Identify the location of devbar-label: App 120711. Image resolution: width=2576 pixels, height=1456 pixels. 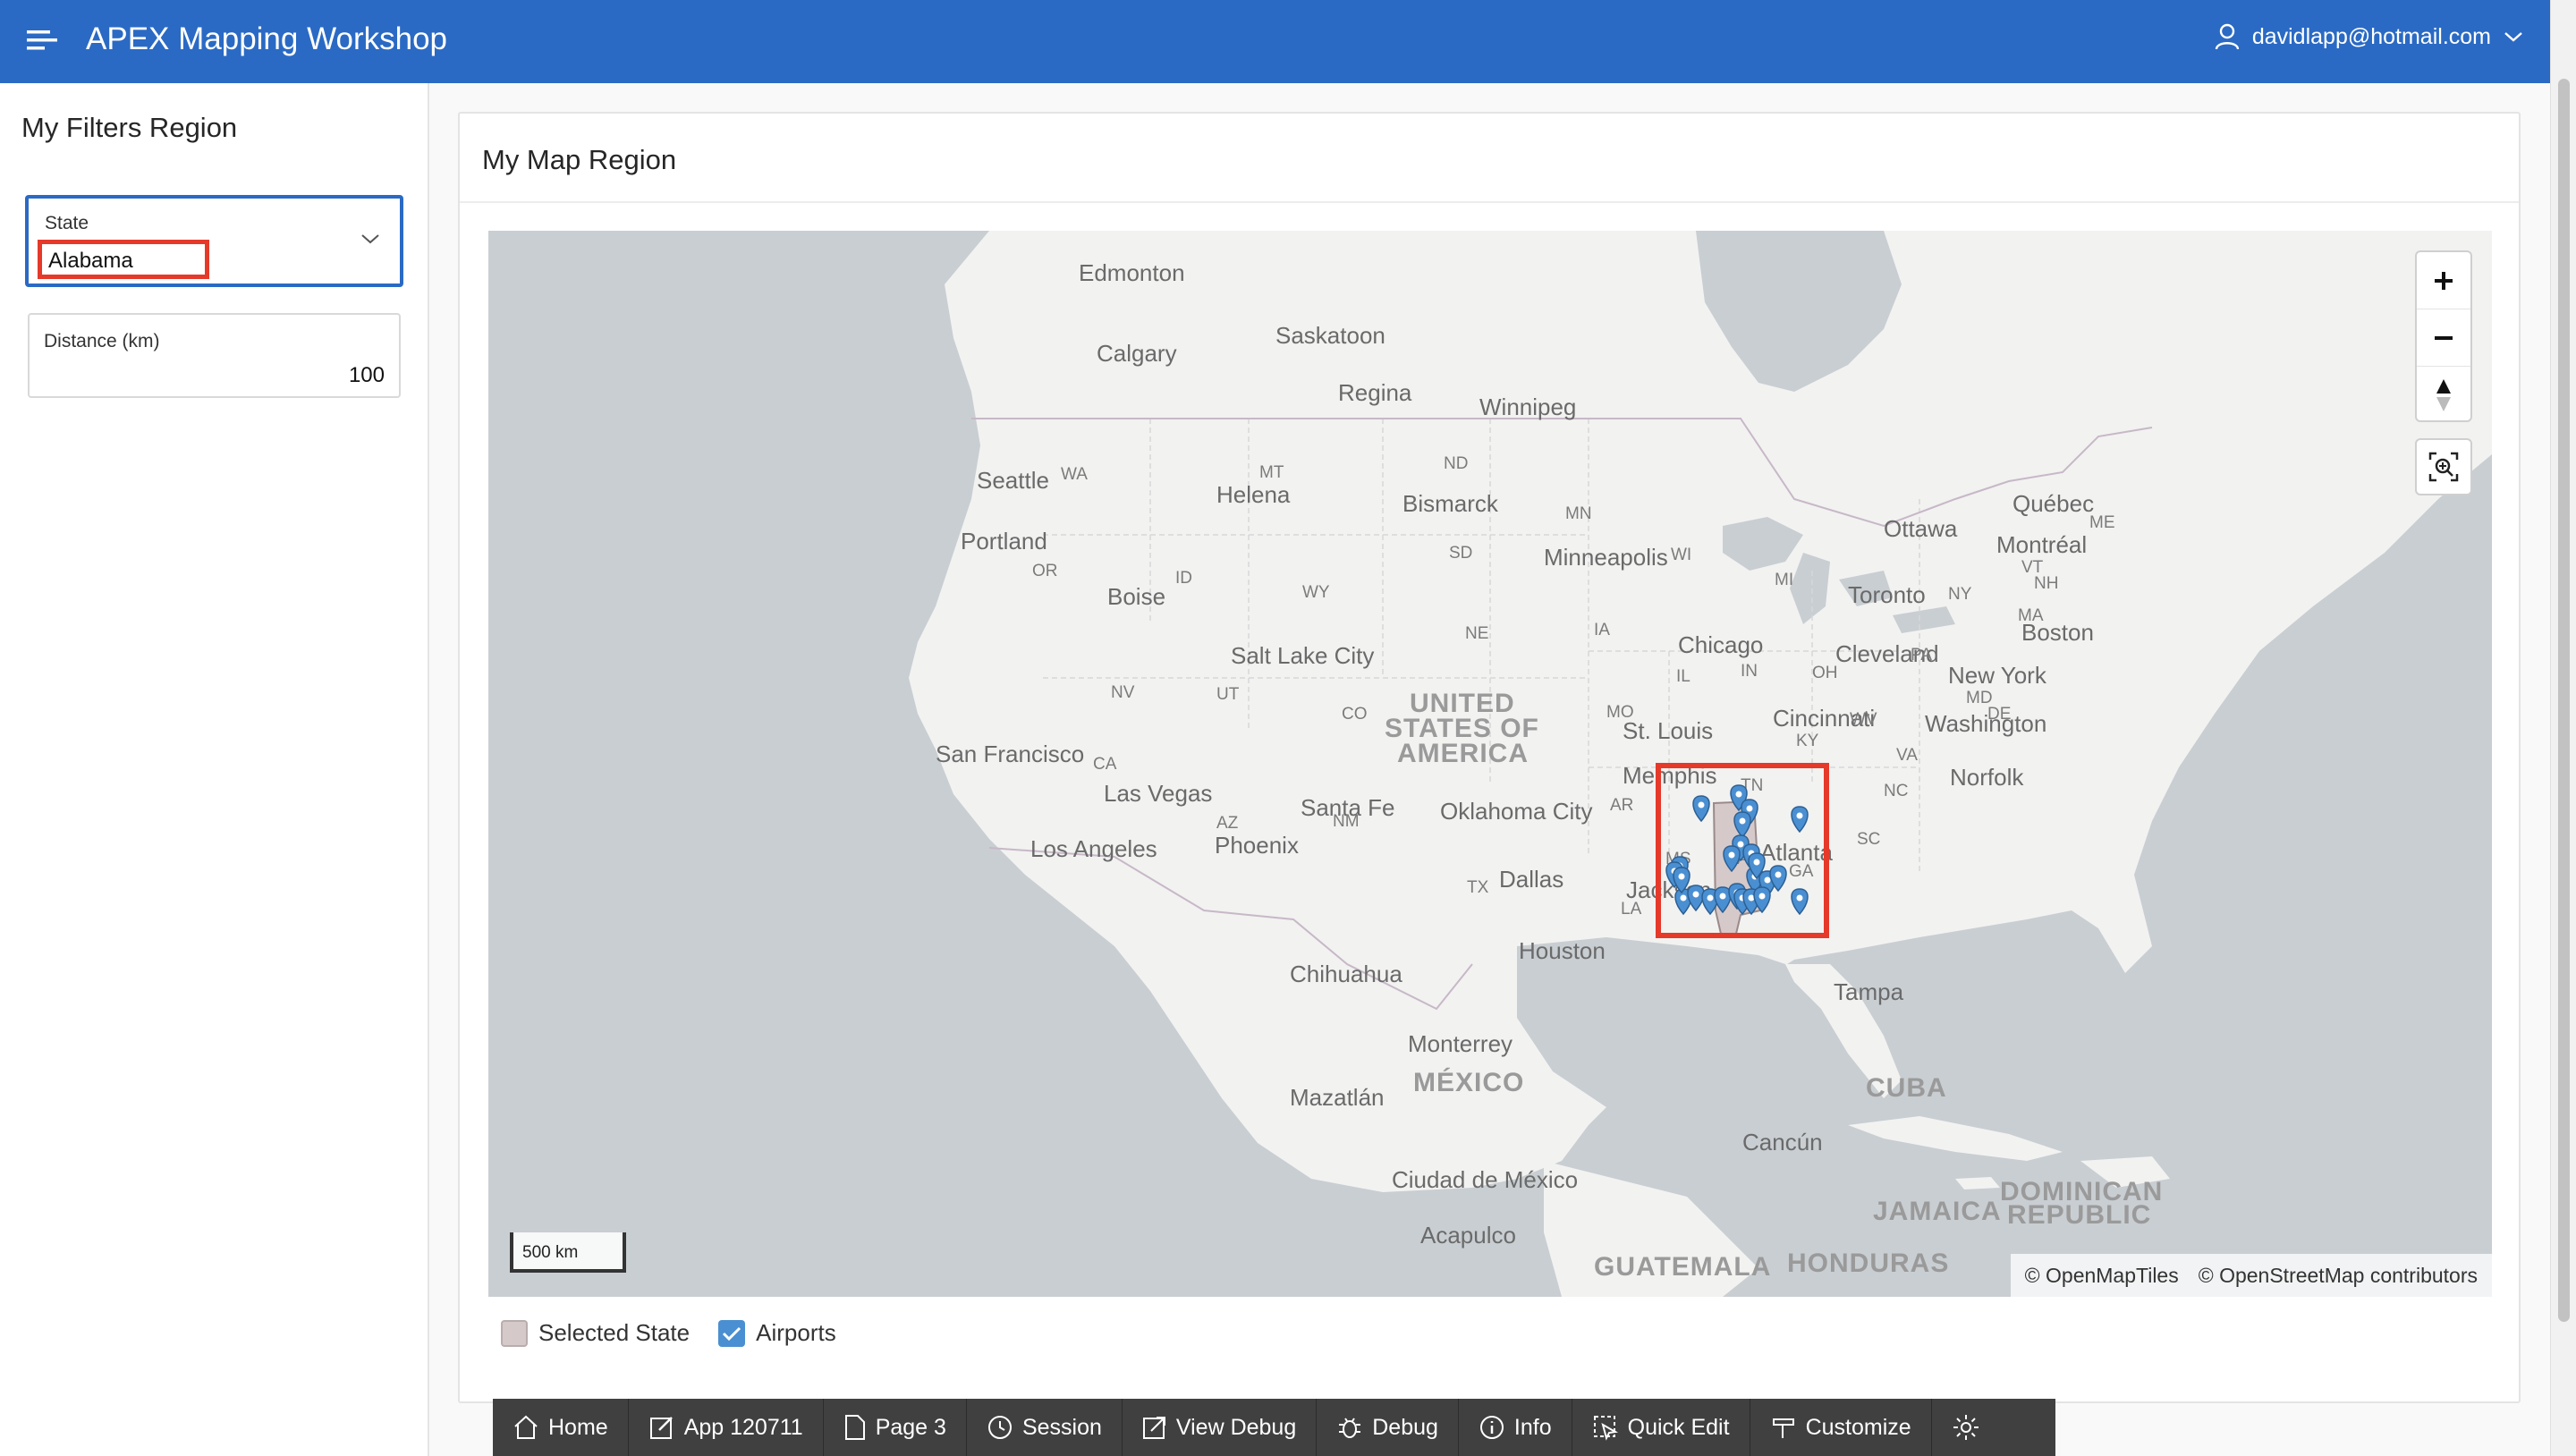
(743, 1427).